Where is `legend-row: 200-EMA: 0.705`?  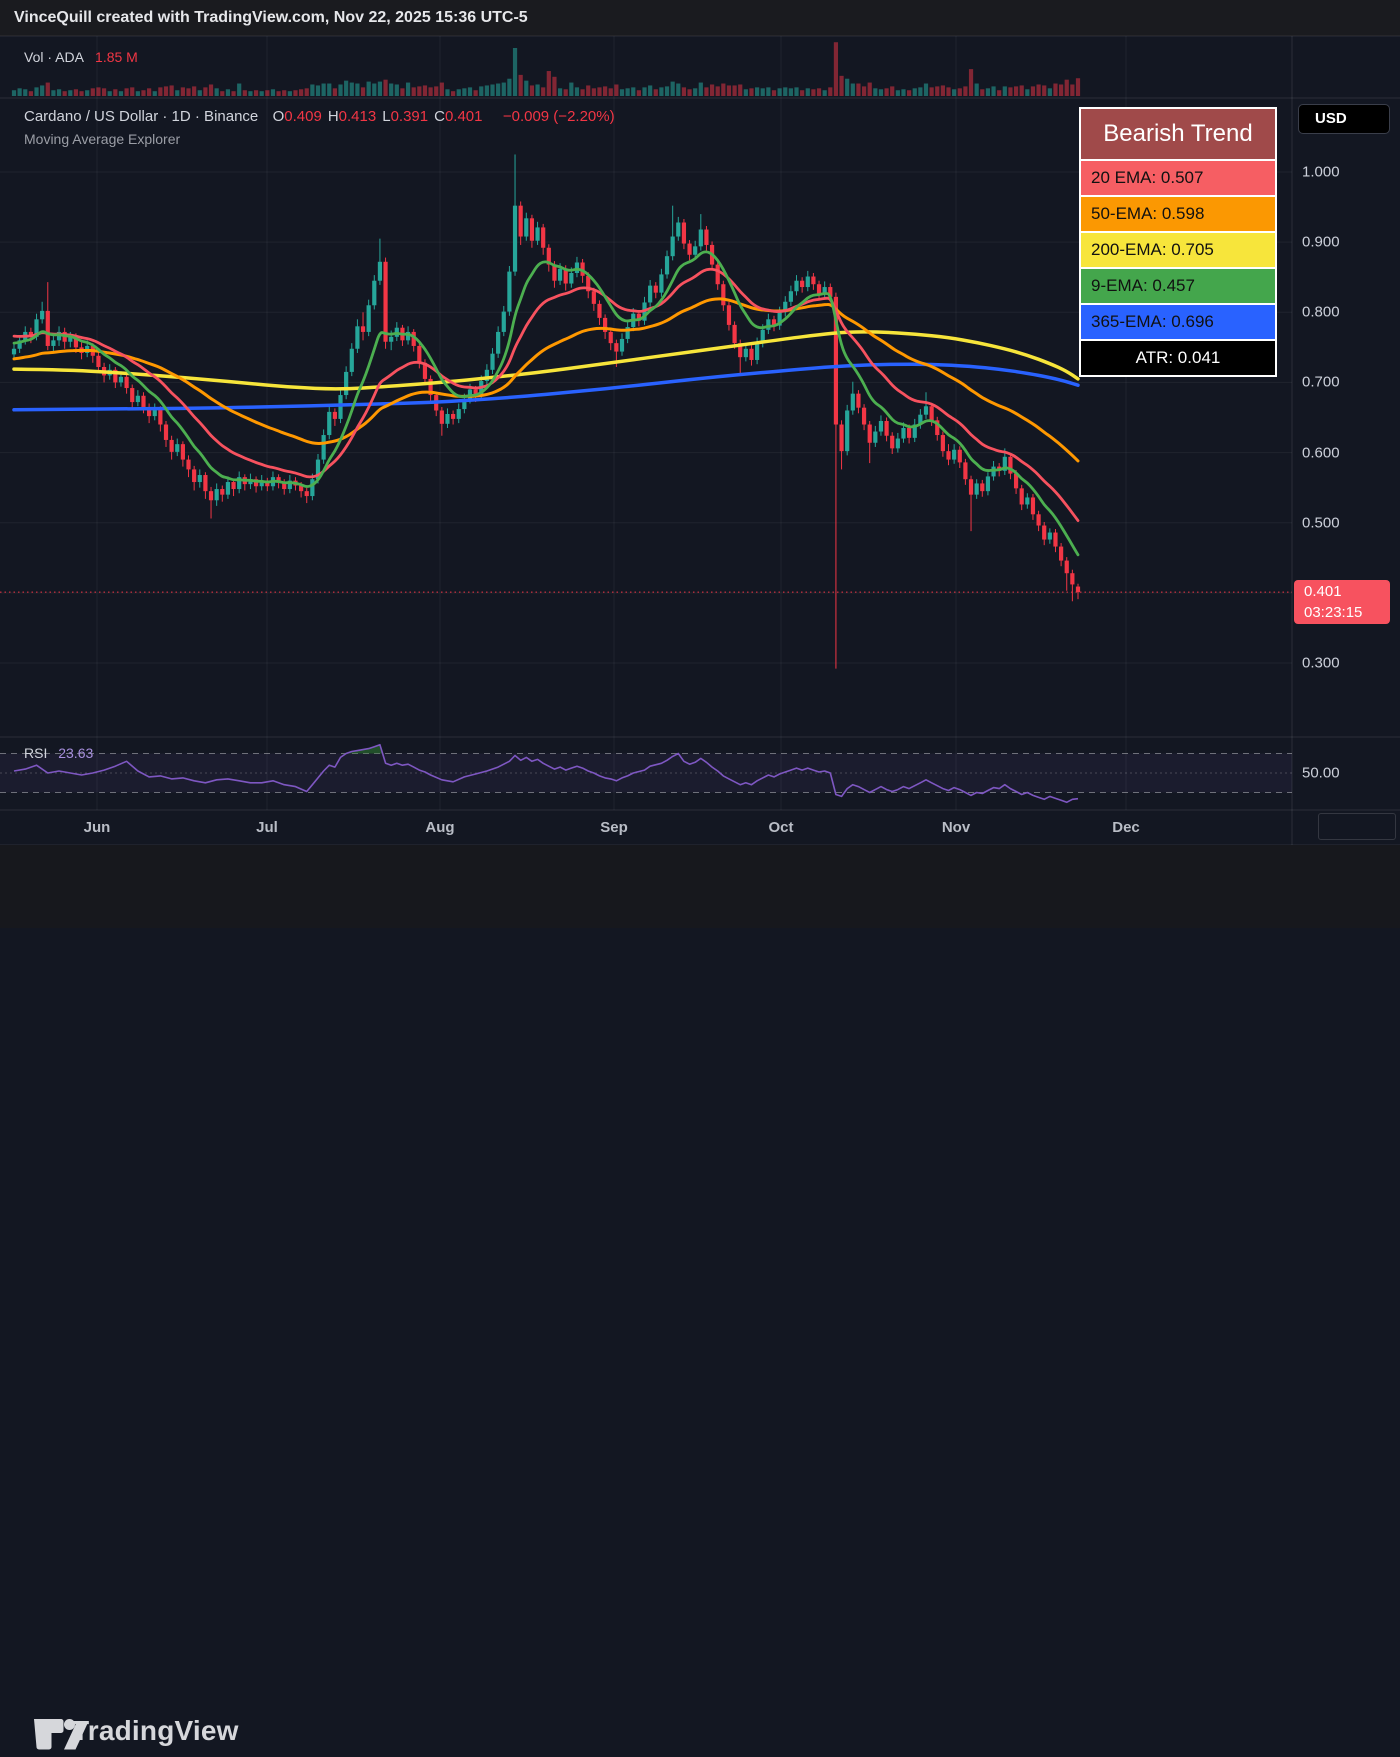
legend-row: 200-EMA: 0.705 is located at coordinates (1178, 250).